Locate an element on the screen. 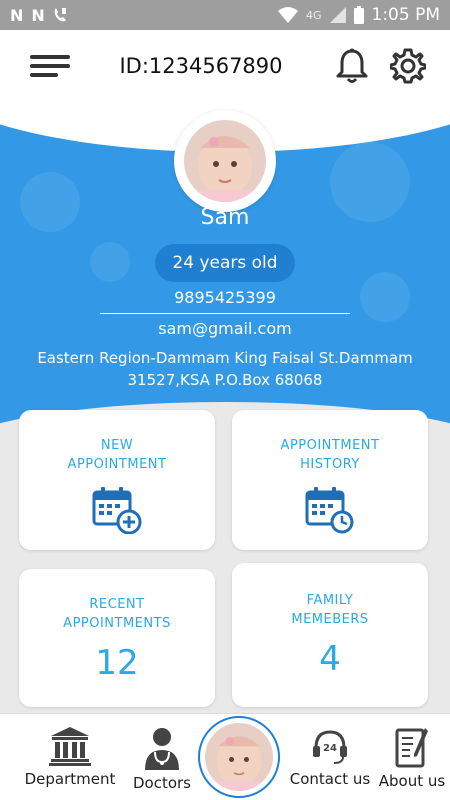  app-header: ID:1234567890 is located at coordinates (225, 66).